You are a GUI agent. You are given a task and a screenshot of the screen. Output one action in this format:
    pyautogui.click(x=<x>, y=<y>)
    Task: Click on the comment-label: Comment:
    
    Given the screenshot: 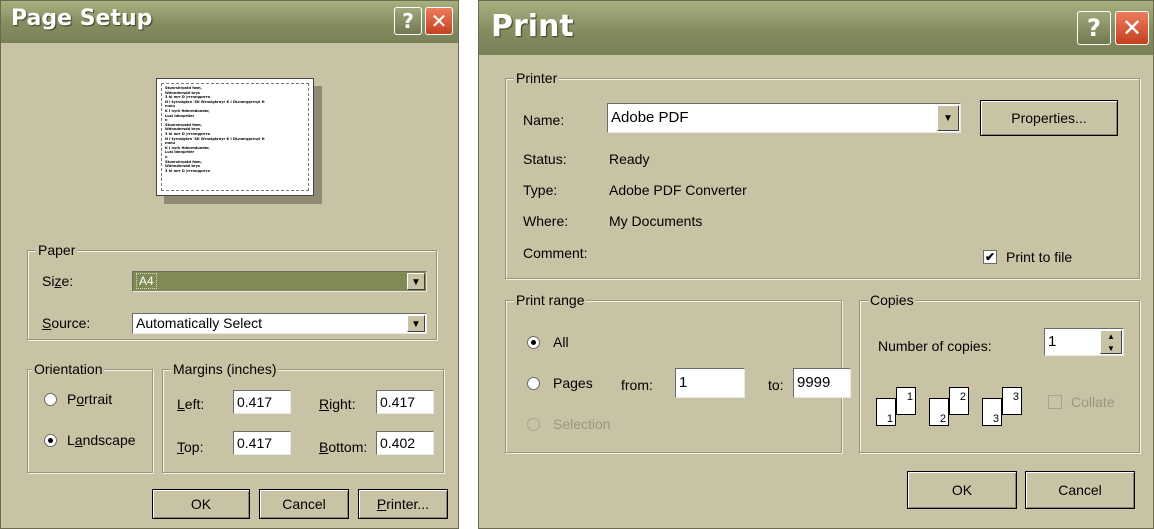 What is the action you would take?
    pyautogui.click(x=555, y=253)
    